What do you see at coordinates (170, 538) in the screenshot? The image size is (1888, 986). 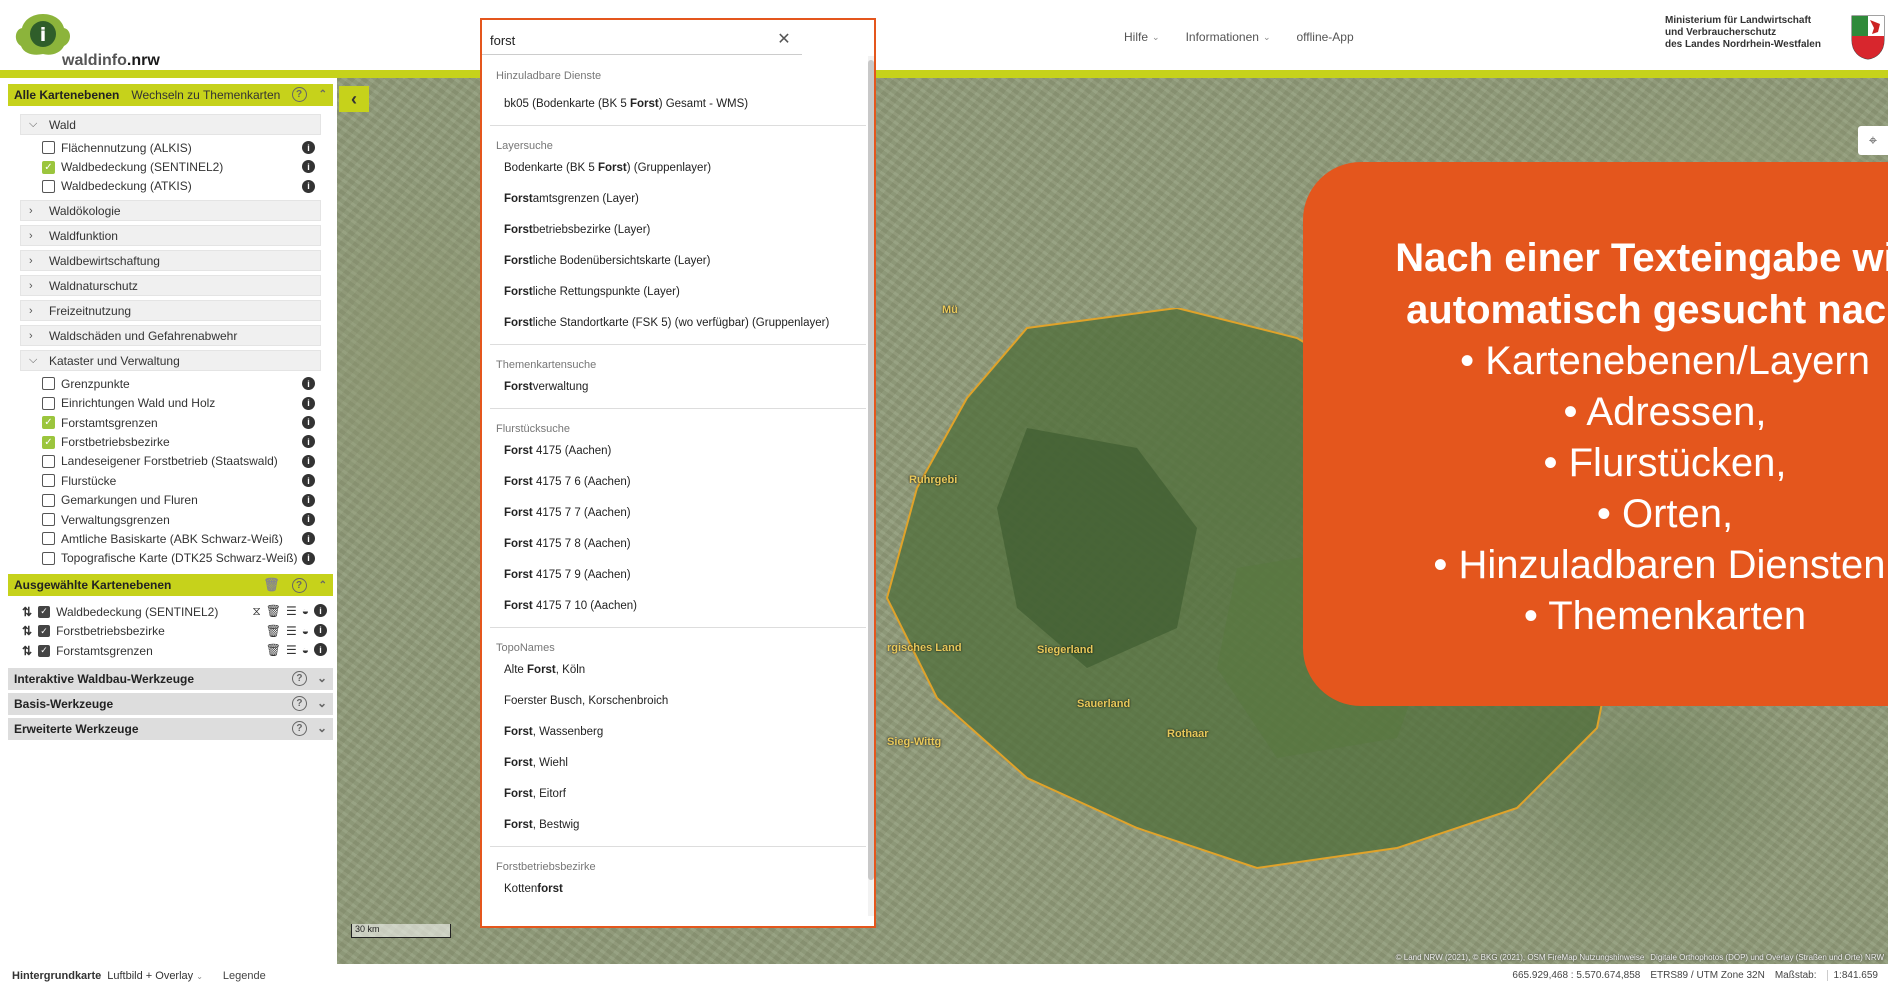 I see `layer-item: Amtliche Basiskarte (ABK Schwarz-Weiß) i` at bounding box center [170, 538].